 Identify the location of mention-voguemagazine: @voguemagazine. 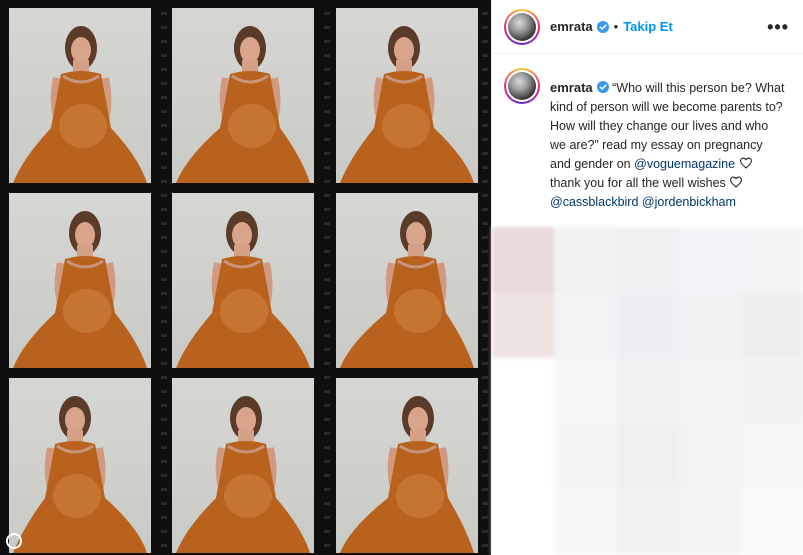
(684, 164).